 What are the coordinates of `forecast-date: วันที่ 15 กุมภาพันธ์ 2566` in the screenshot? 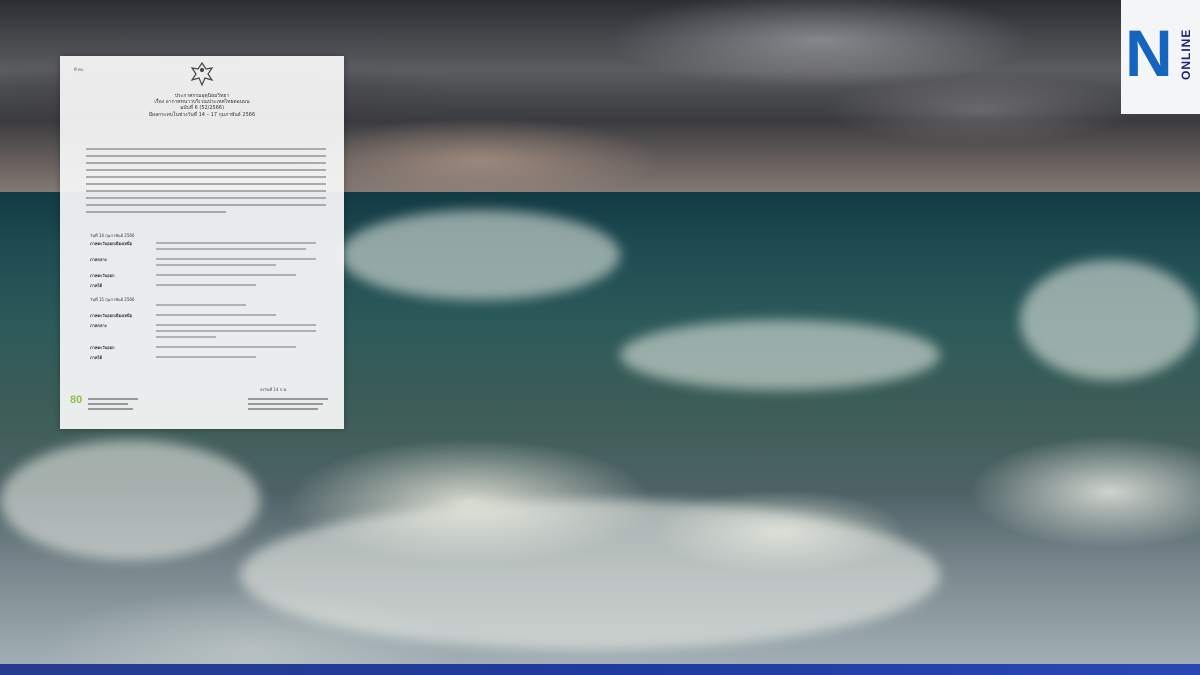 It's located at (112, 299).